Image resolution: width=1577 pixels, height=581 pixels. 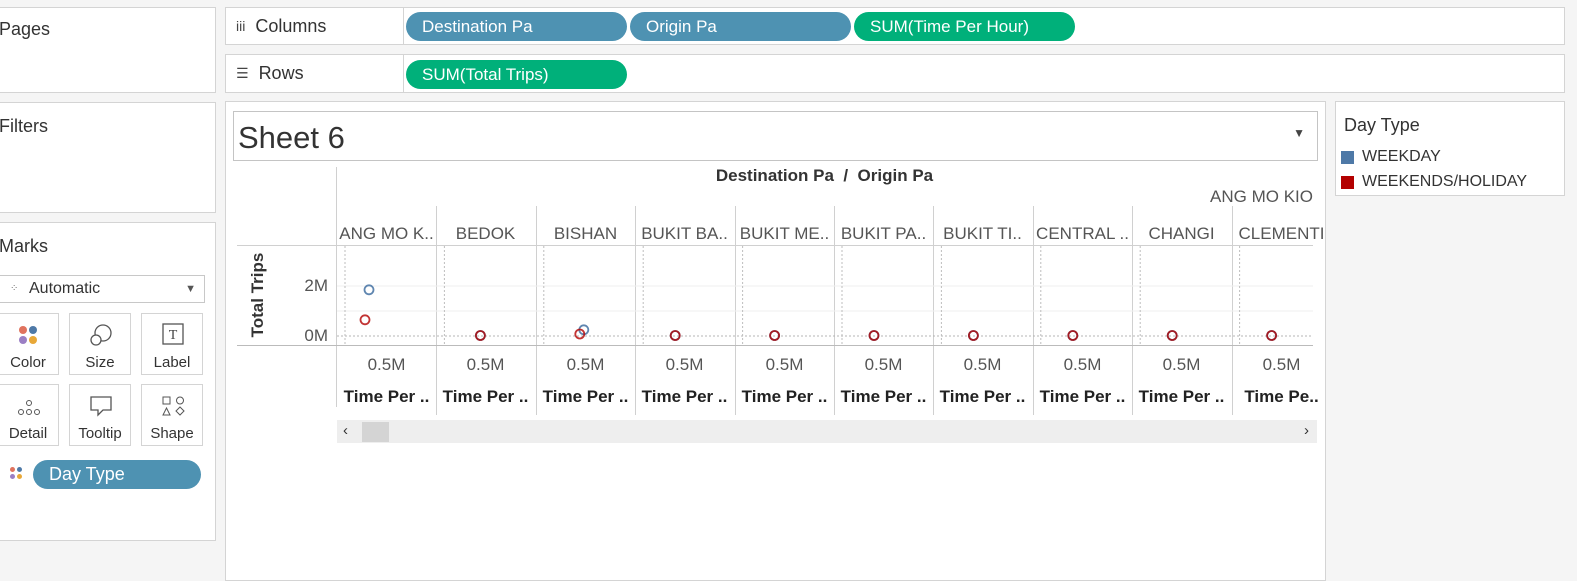 What do you see at coordinates (316, 335) in the screenshot?
I see `y-tick-label: 0M` at bounding box center [316, 335].